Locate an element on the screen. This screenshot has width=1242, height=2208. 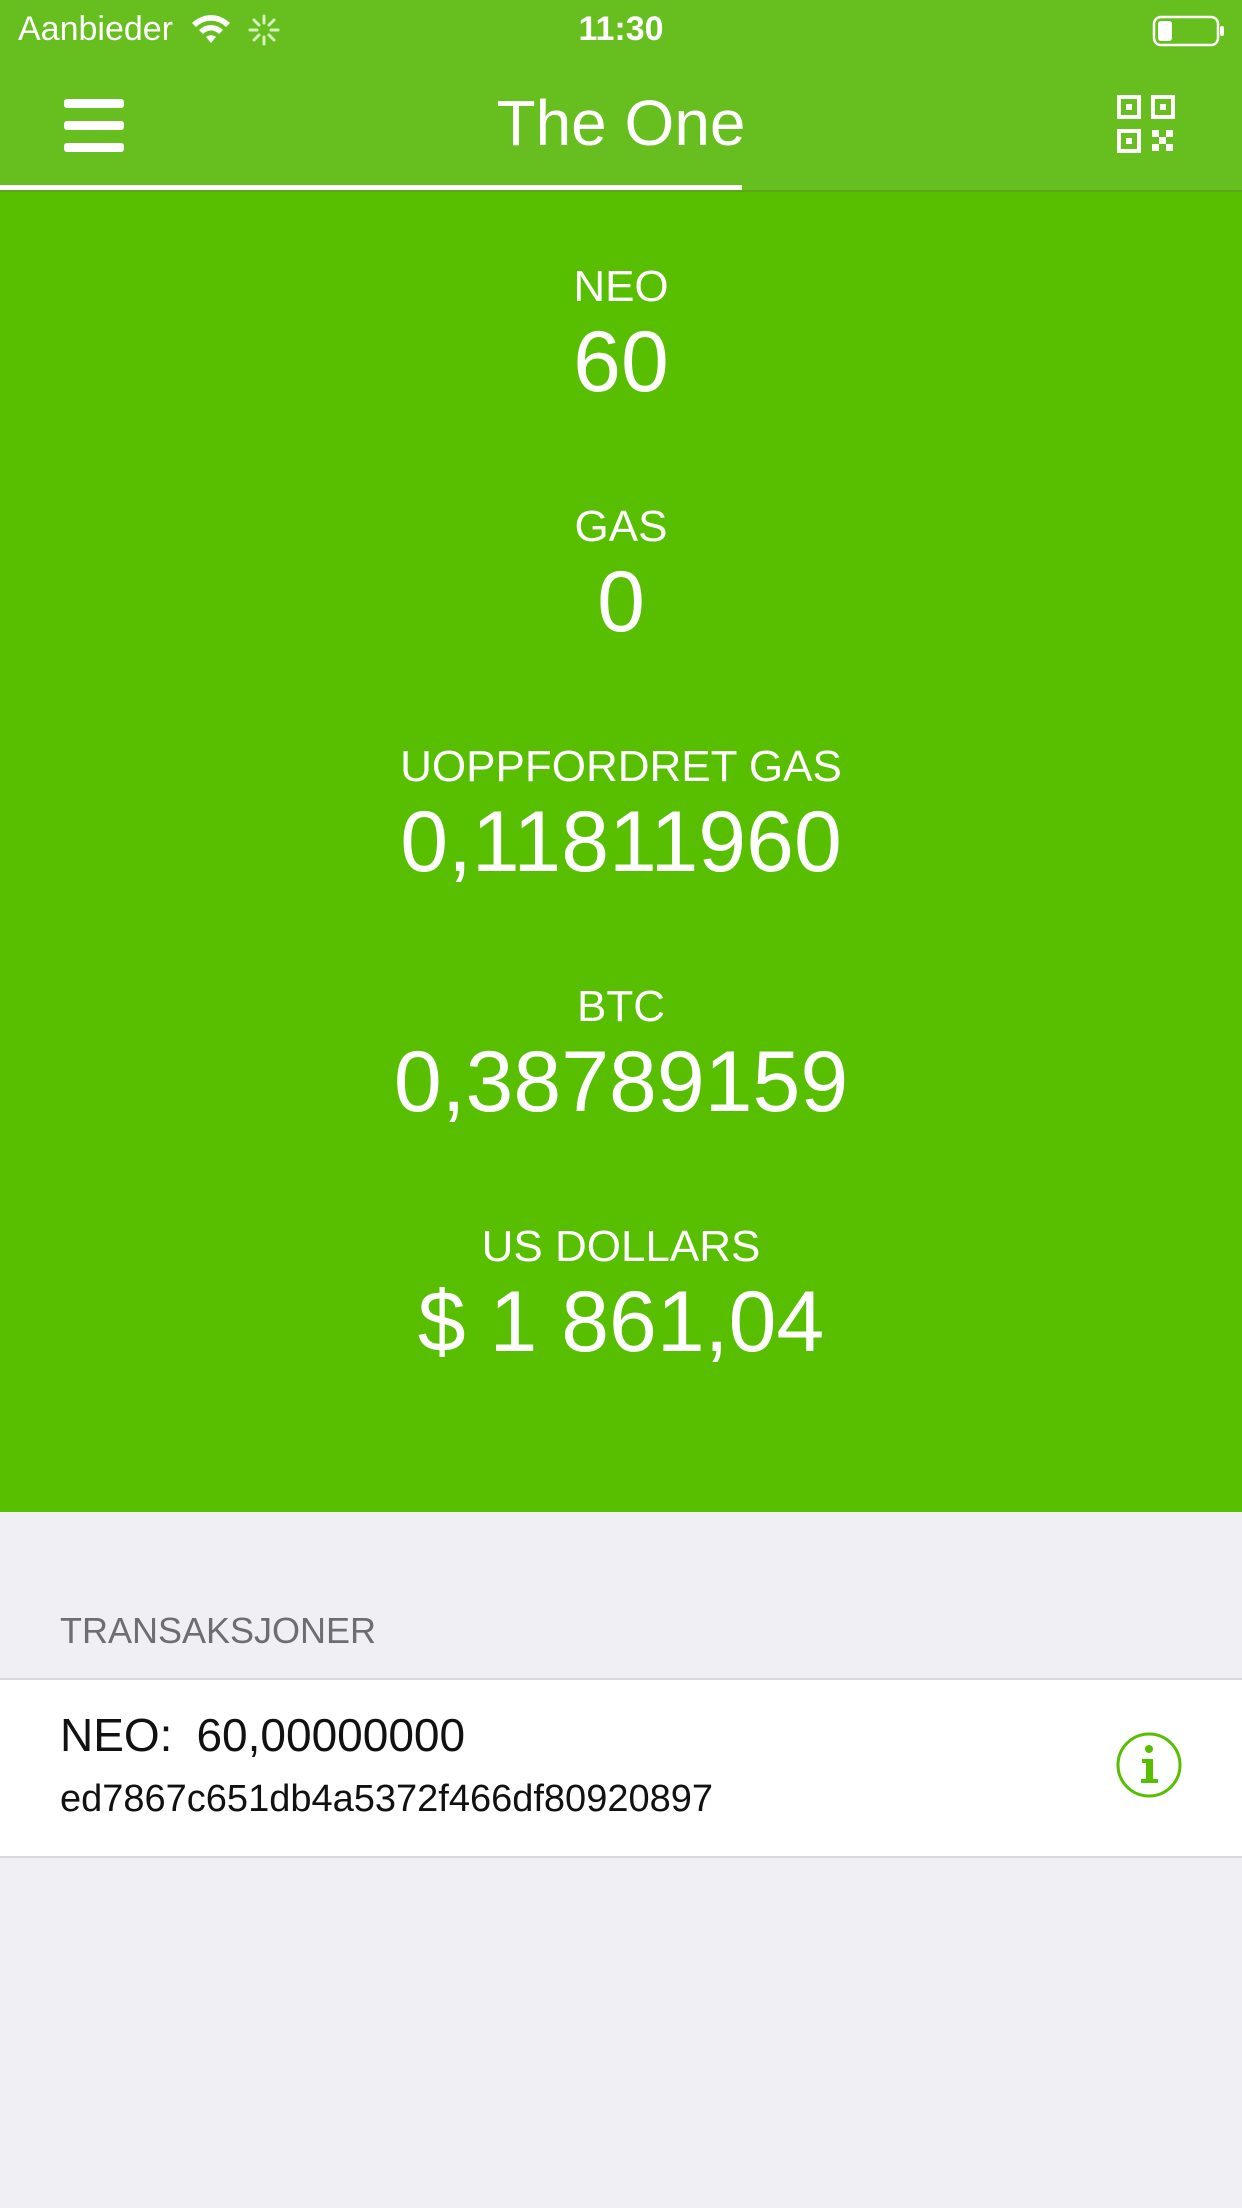
status-time: 11:30 is located at coordinates (621, 29).